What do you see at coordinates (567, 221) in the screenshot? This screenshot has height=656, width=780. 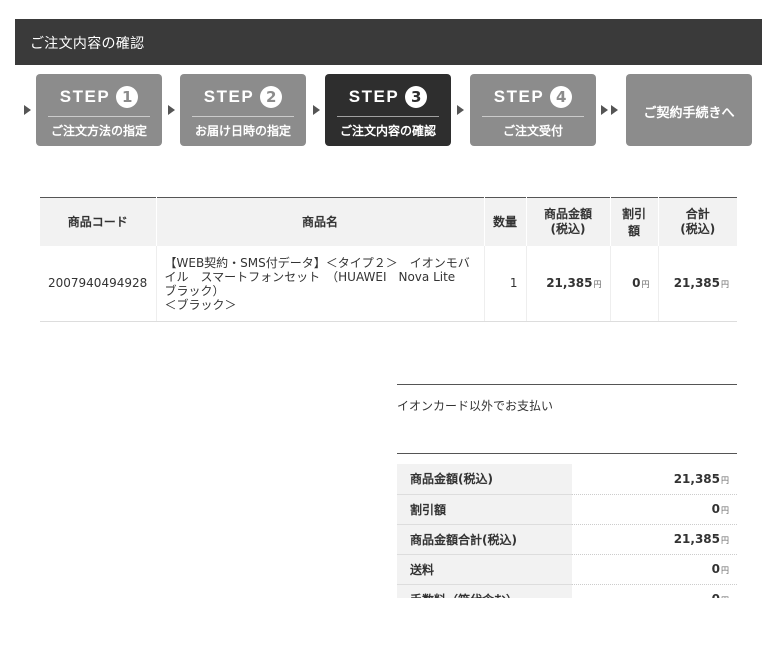 I see `column-header-price: 商品金額 (税込)` at bounding box center [567, 221].